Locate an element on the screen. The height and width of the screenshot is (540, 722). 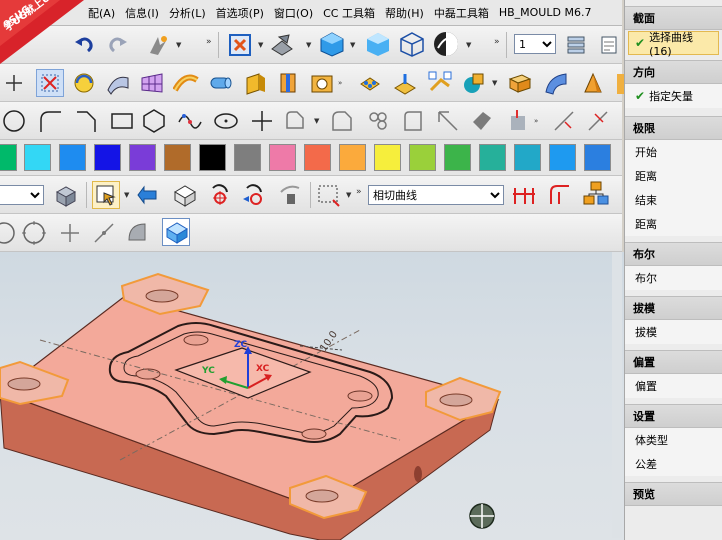
hole-icon is located at coordinates (322, 83).